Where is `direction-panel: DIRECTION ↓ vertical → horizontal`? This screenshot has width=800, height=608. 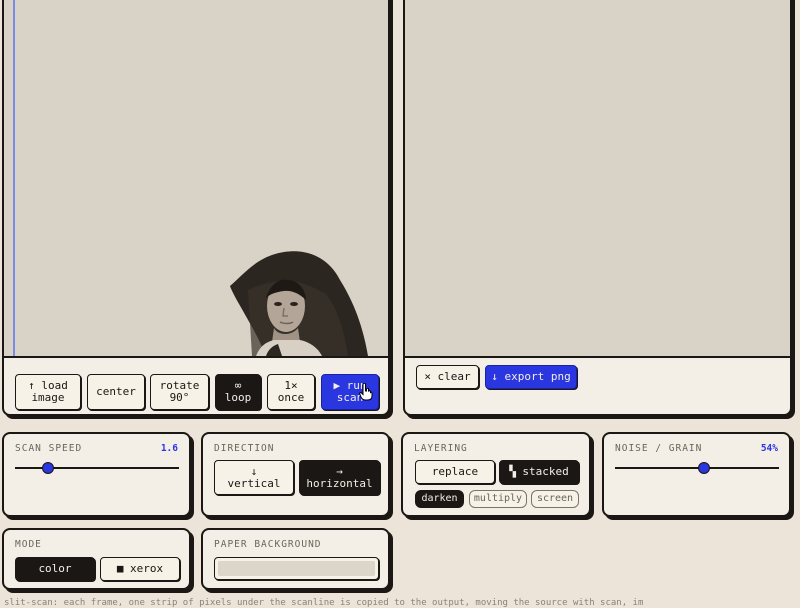
direction-panel: DIRECTION ↓ vertical → horizontal is located at coordinates (295, 474).